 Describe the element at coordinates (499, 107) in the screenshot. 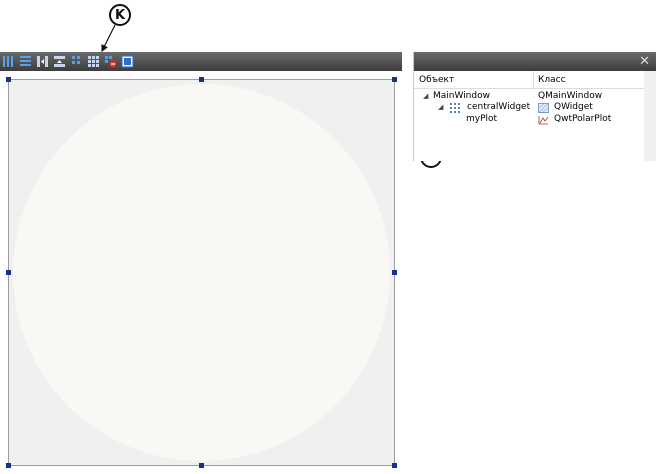

I see `object-name: centralWidget` at that location.